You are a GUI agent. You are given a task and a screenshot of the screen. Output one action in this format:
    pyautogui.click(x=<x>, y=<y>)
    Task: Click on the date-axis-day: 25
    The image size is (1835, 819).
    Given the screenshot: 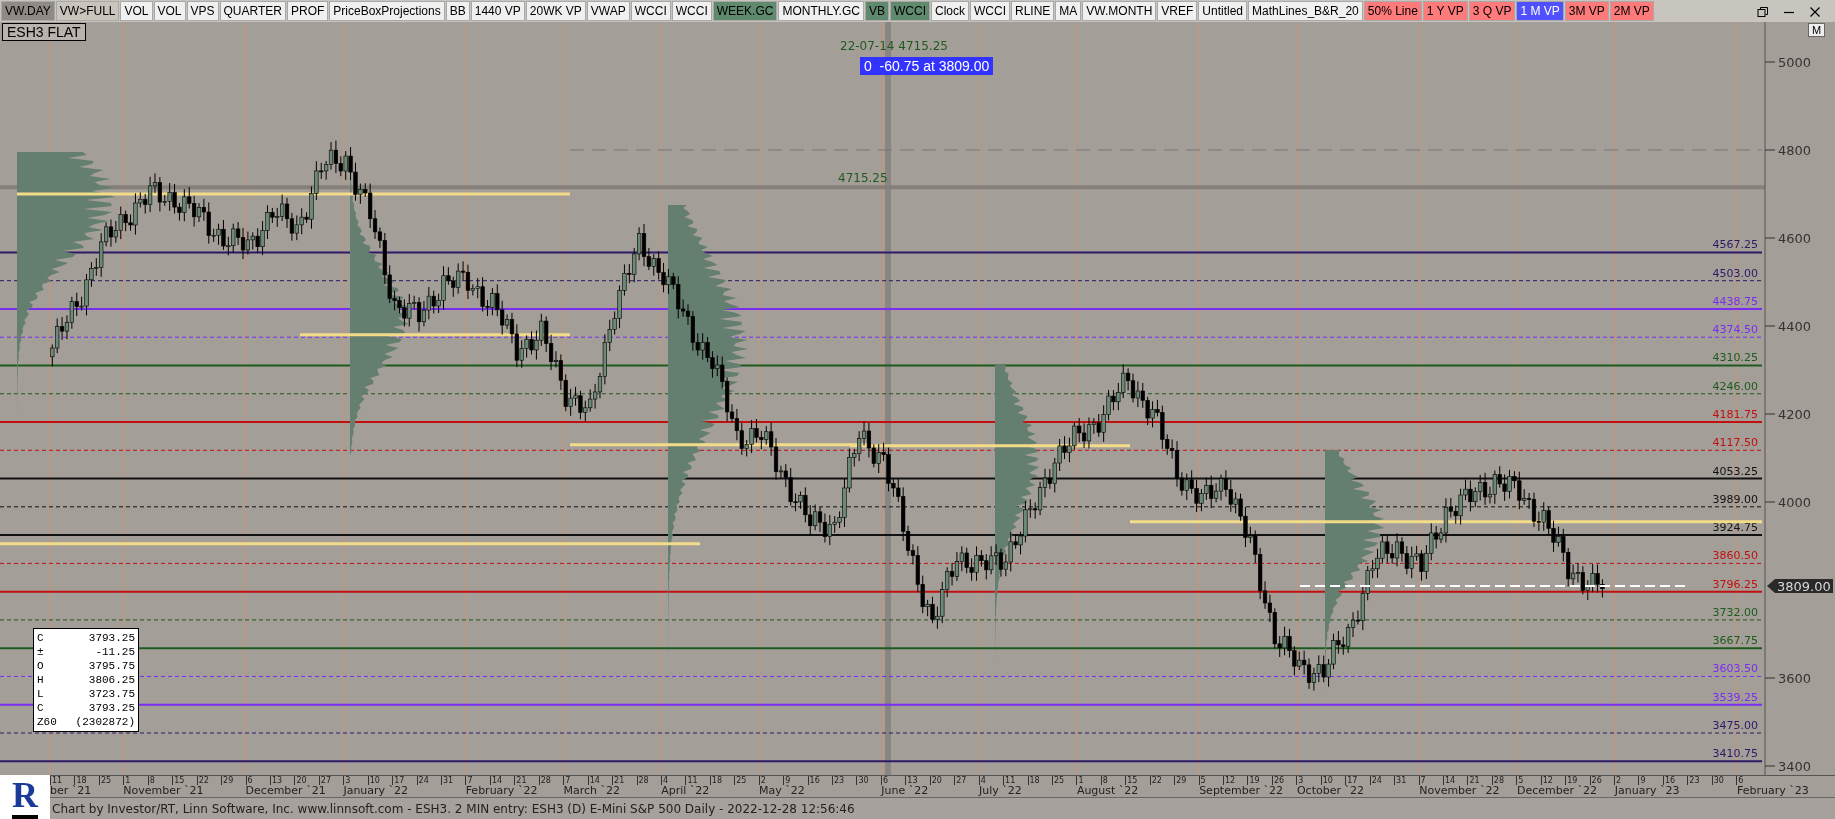 What is the action you would take?
    pyautogui.click(x=111, y=780)
    